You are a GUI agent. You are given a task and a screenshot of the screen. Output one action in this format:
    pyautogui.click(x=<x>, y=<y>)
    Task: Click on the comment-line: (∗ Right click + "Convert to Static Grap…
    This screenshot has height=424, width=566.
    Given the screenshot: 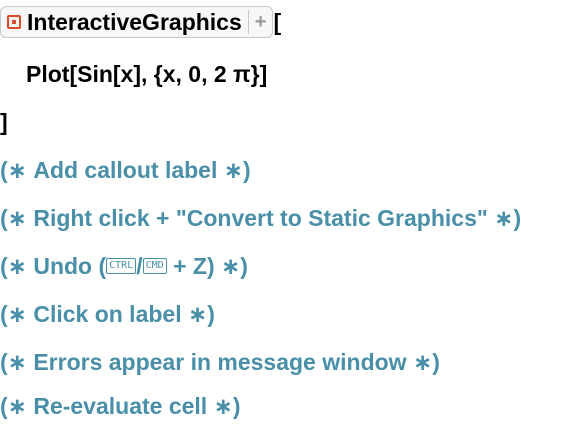 What is the action you would take?
    pyautogui.click(x=260, y=218)
    